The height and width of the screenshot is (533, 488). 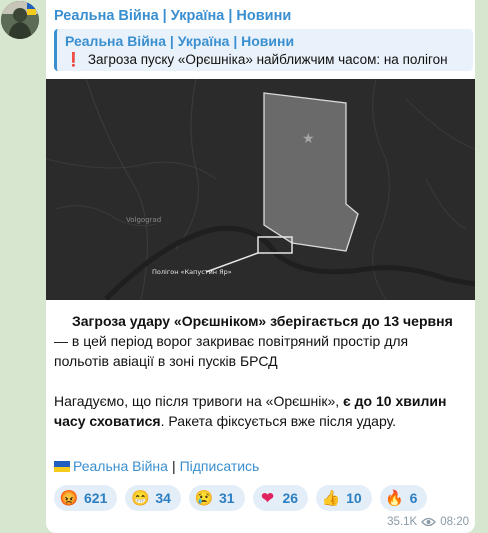 What do you see at coordinates (180, 41) in the screenshot?
I see `reply-title: Реальна Війна | Україна | Новини` at bounding box center [180, 41].